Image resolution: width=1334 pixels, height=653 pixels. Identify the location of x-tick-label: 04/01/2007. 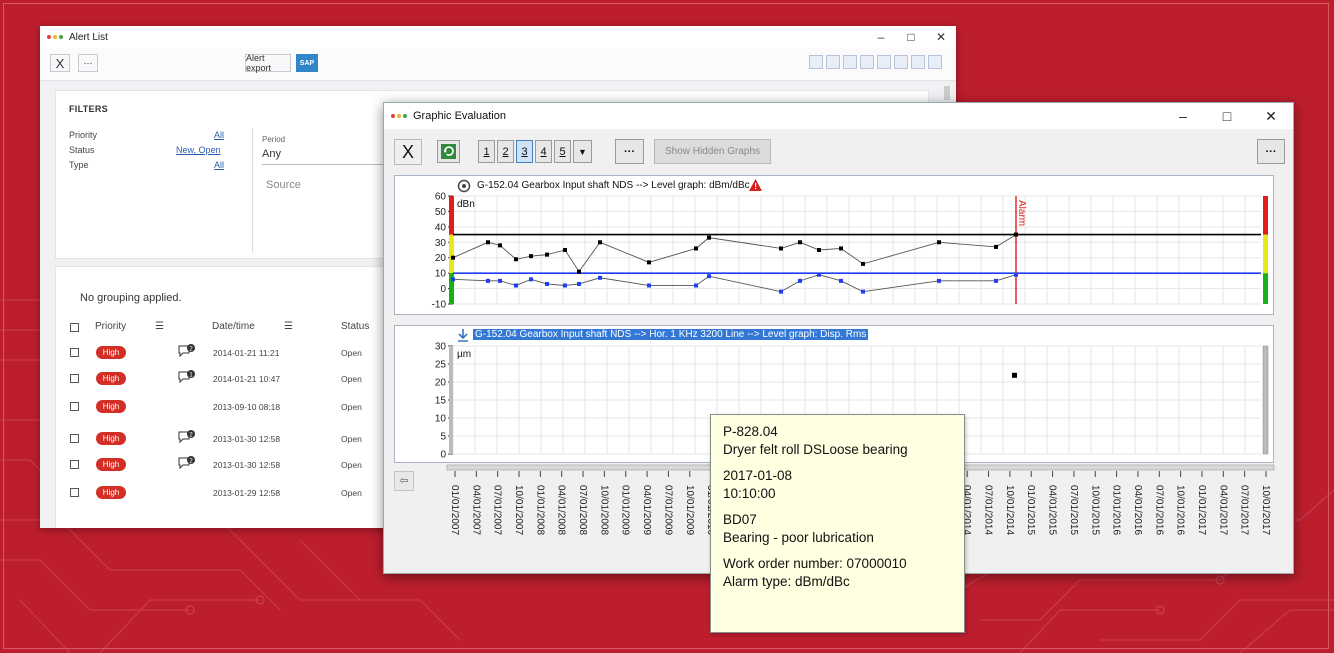
(475, 510).